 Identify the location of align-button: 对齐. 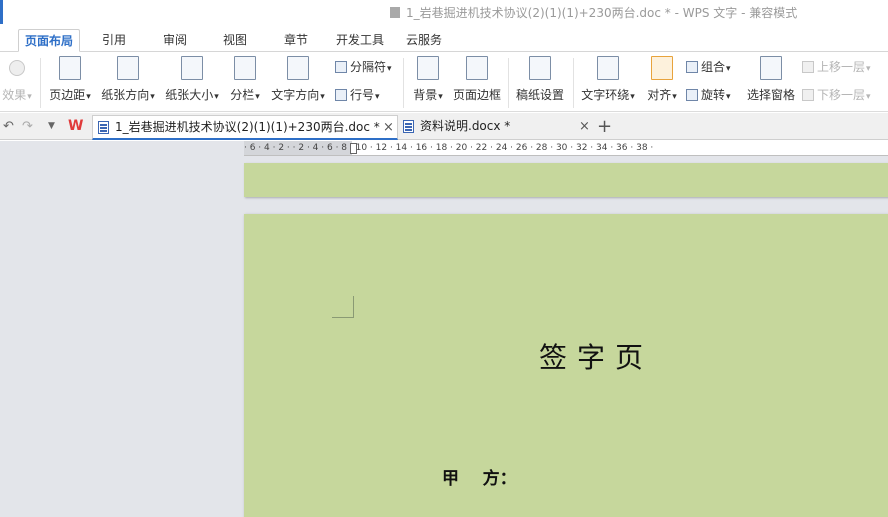
(662, 79).